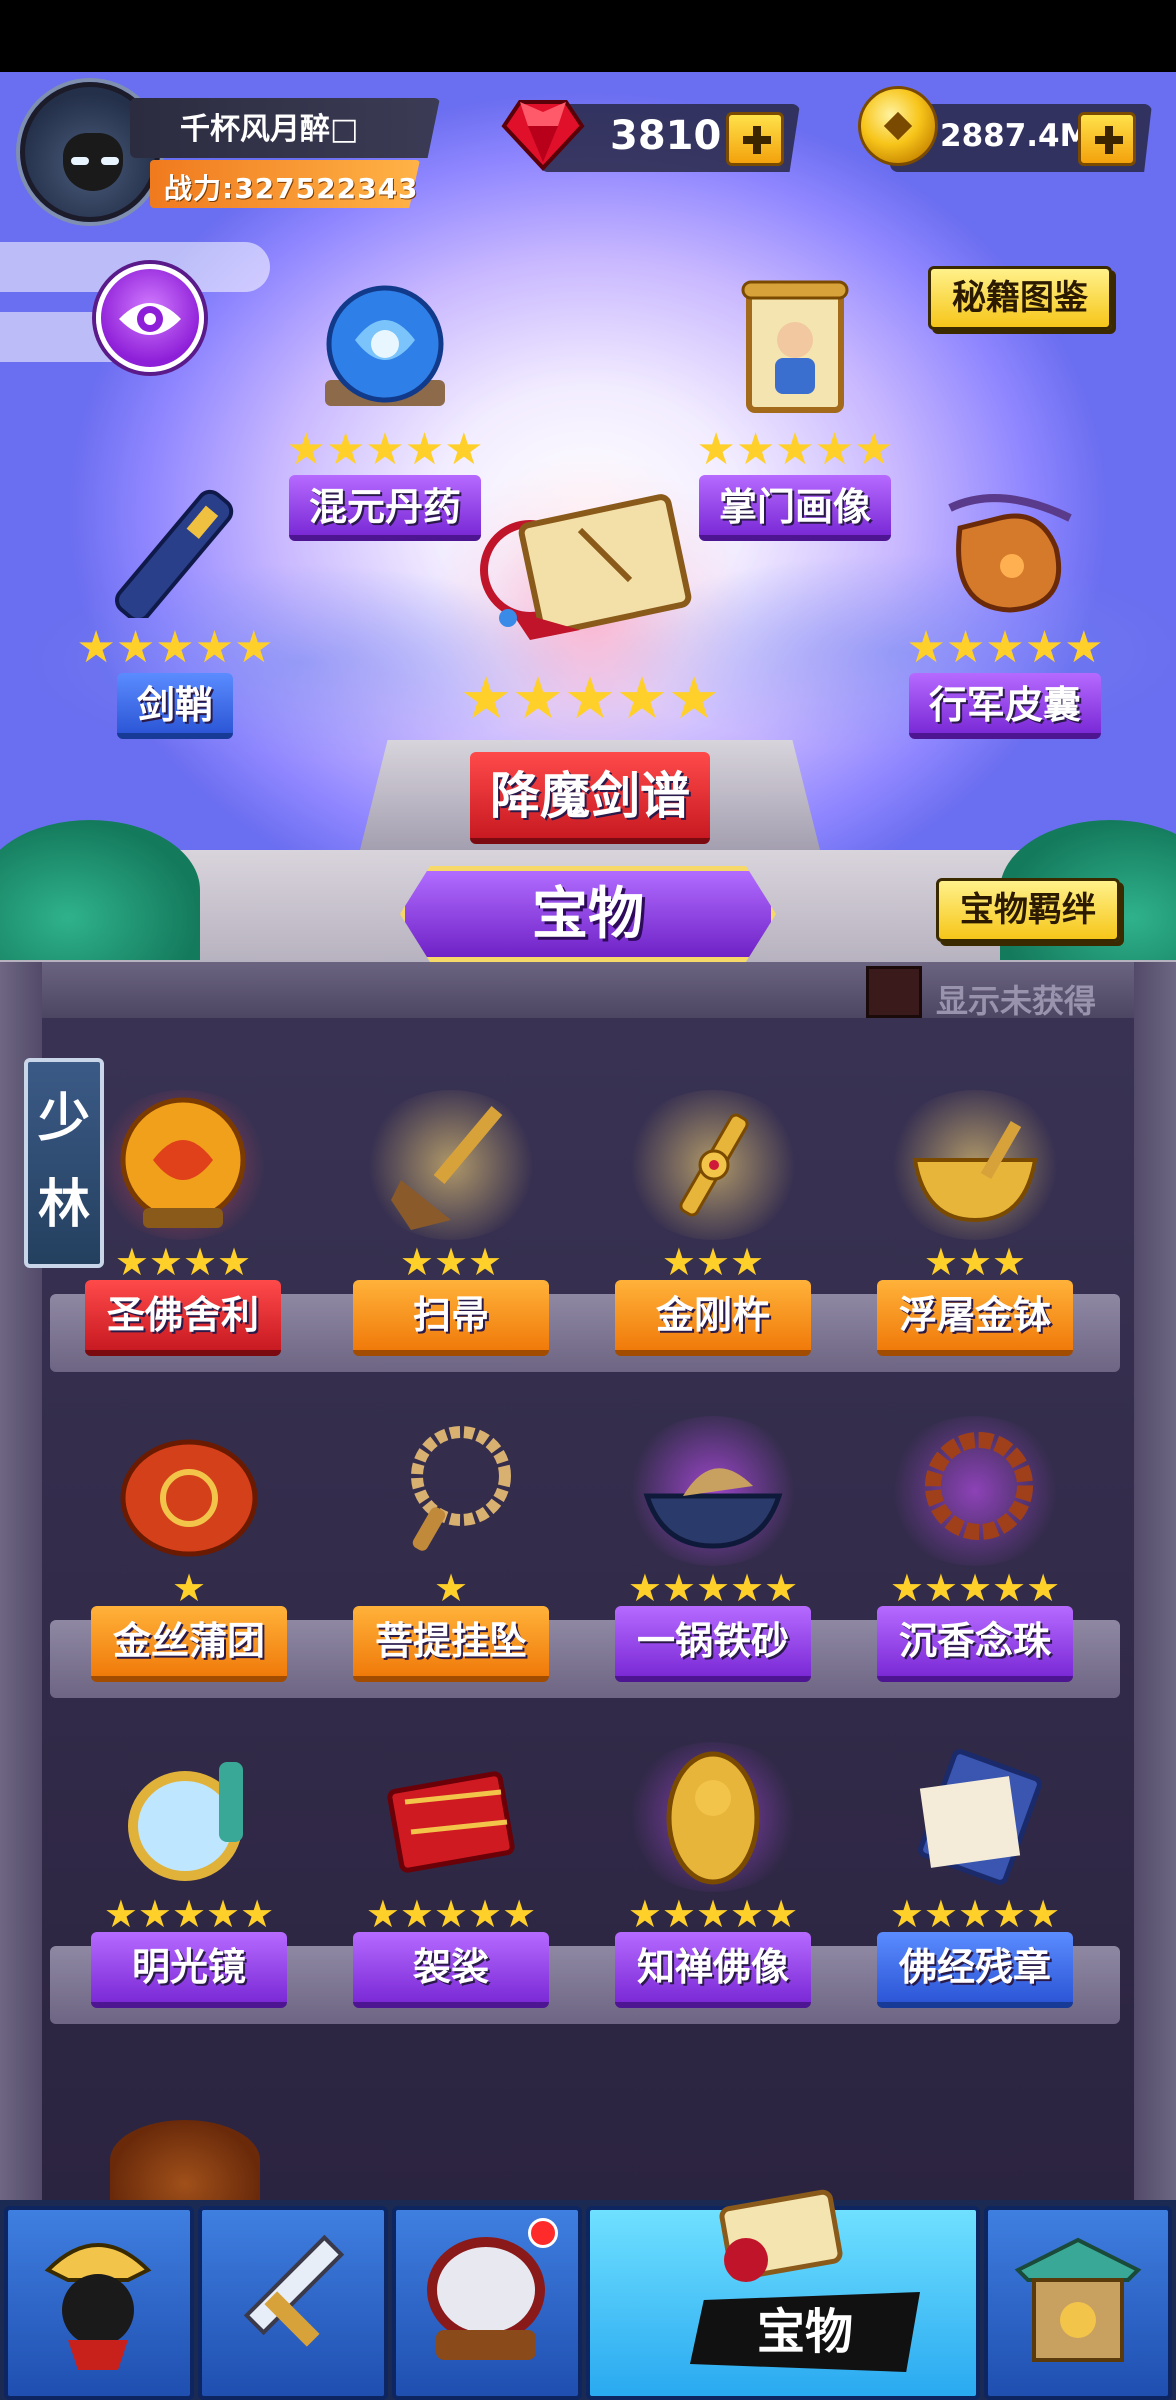  Describe the element at coordinates (451, 1491) in the screenshot. I see `prayer-beads-pendant-icon` at that location.